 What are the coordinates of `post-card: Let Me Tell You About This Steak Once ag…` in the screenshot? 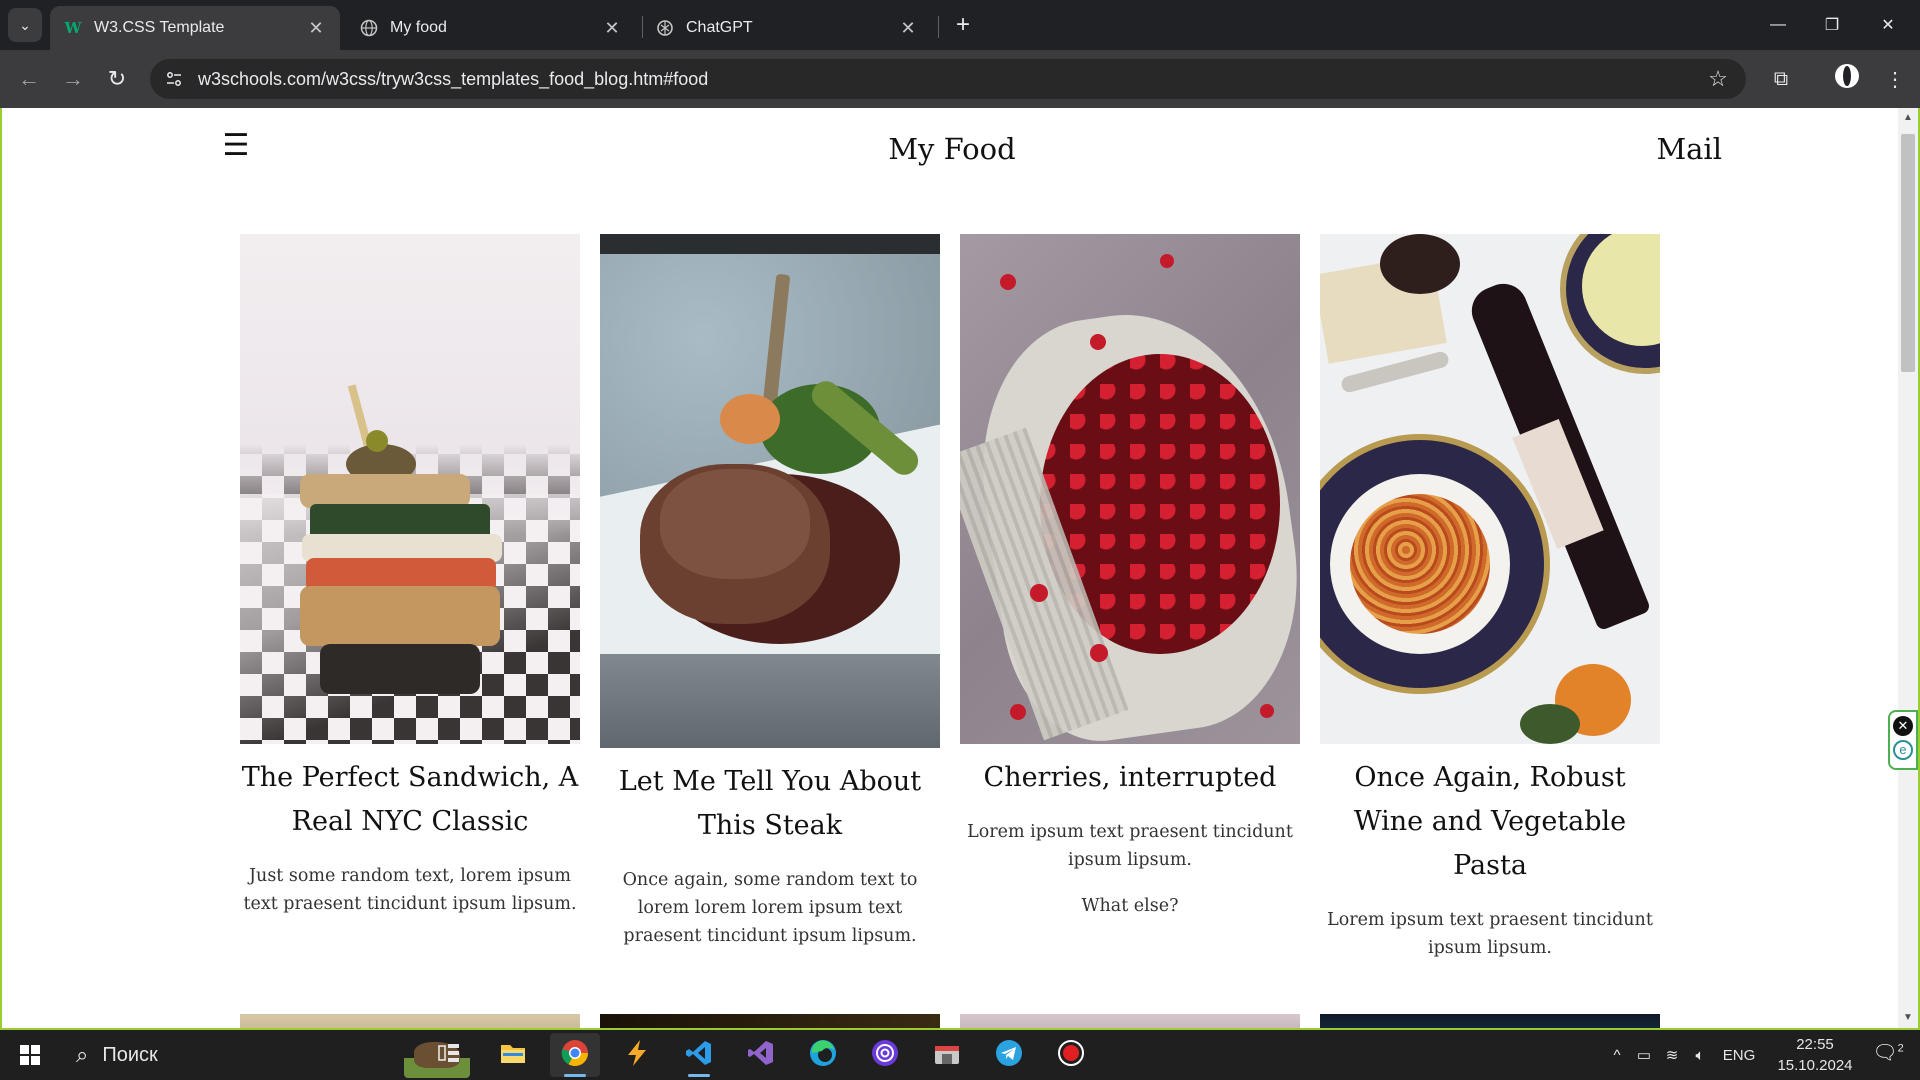 It's located at (770, 592).